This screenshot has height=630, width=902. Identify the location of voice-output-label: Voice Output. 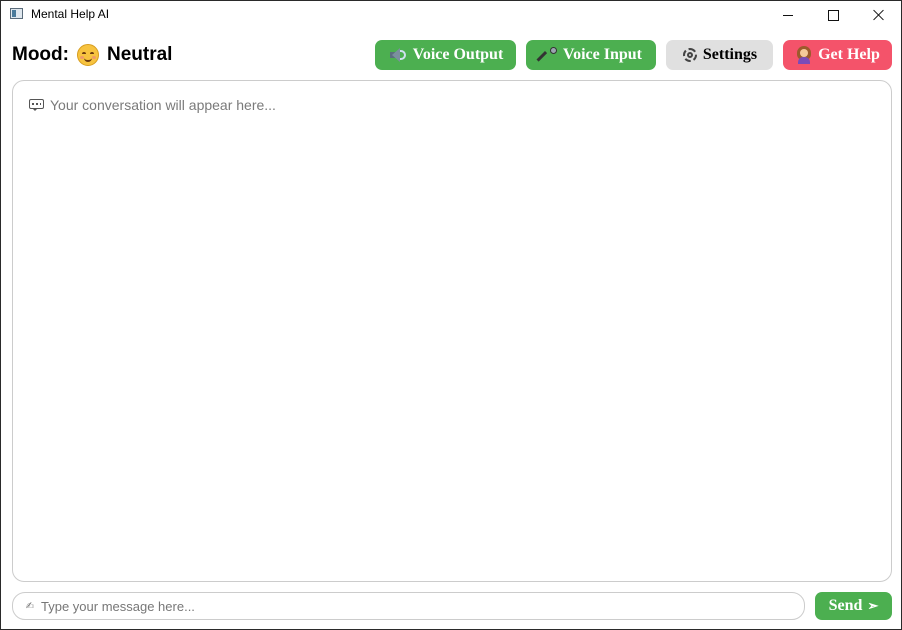
(458, 54).